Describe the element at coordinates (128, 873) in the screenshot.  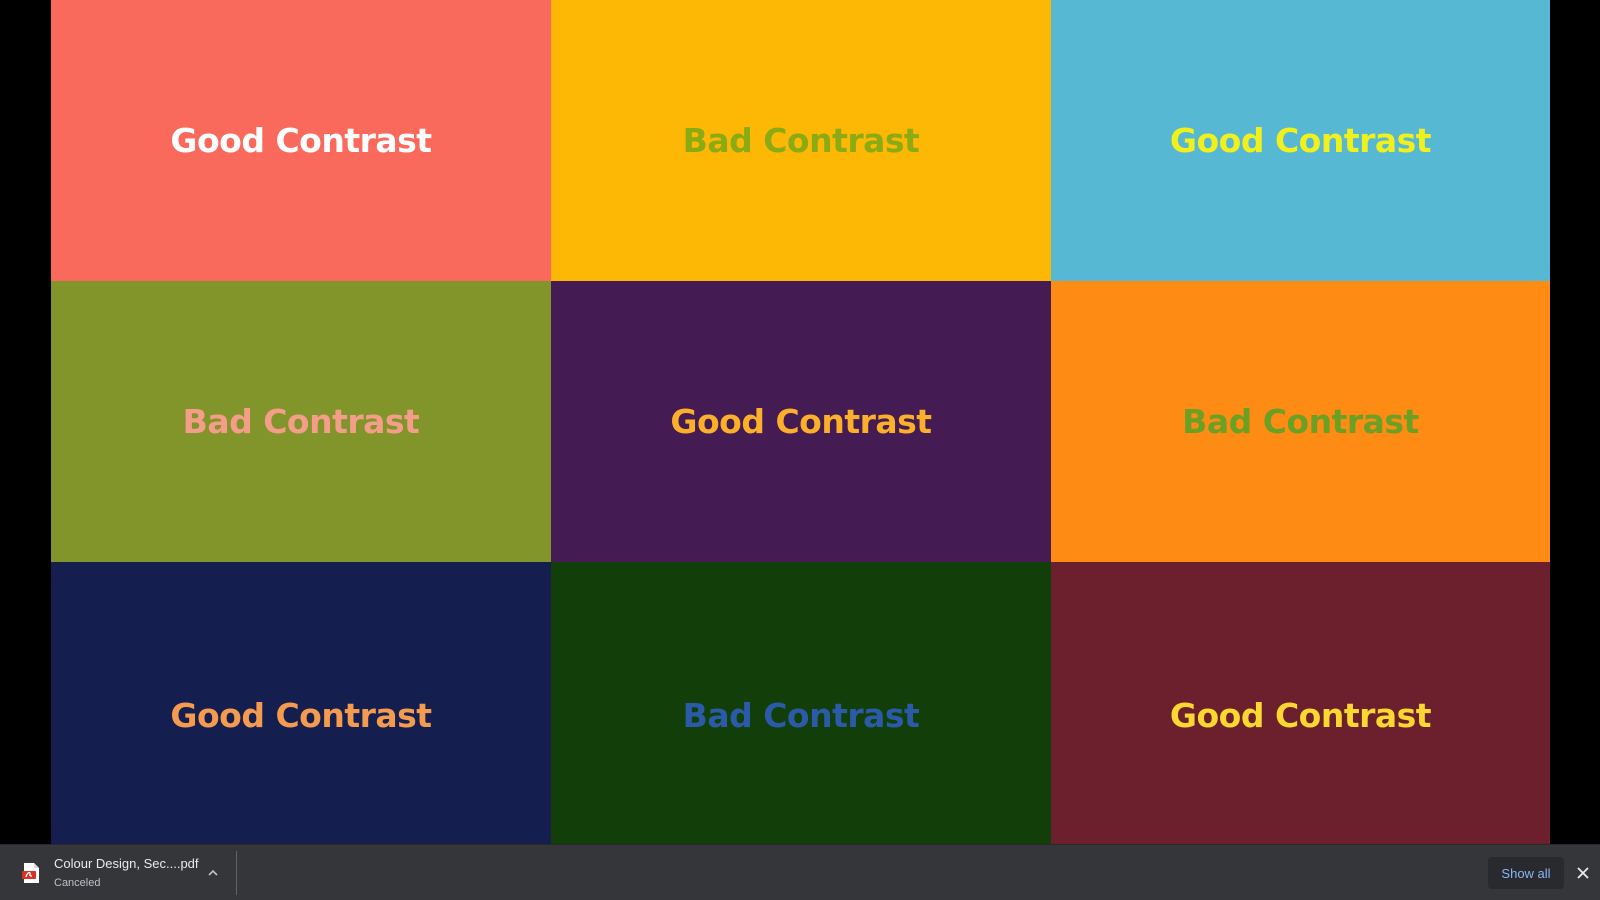
I see `download-text: Colour Design, Sec....pdf Canceled` at that location.